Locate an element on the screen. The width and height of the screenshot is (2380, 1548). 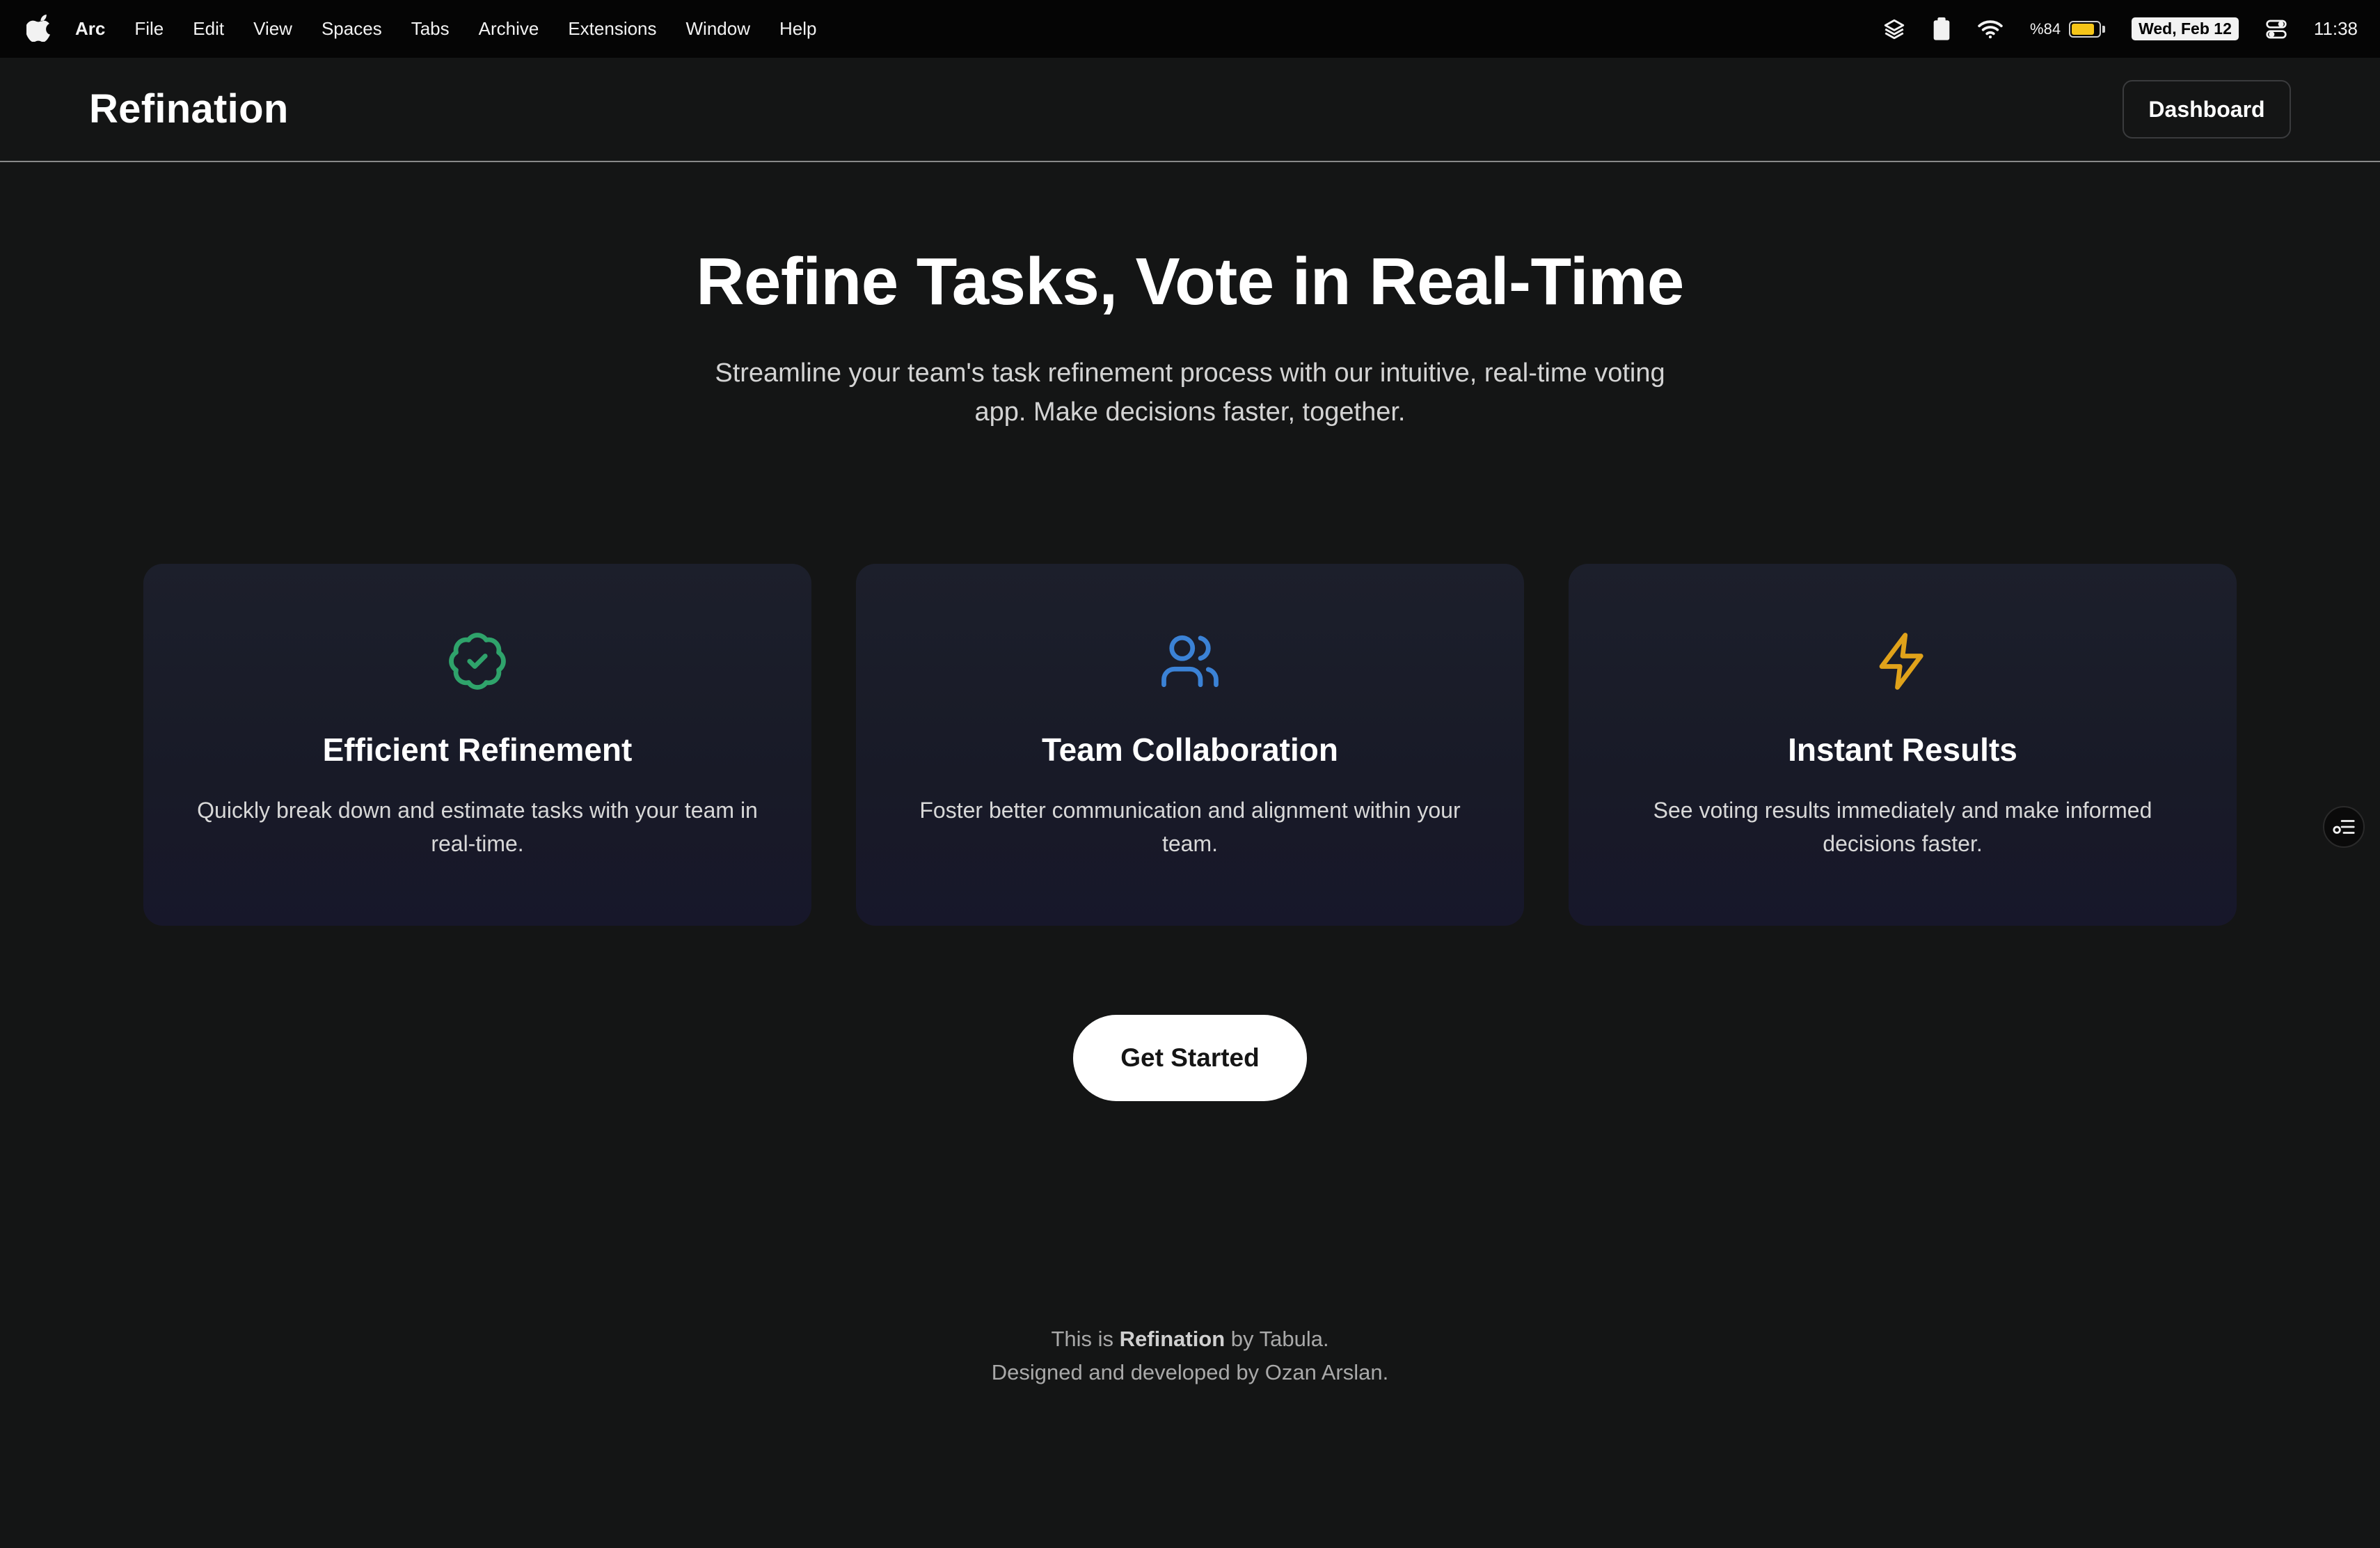
get-started-button: Get Started is located at coordinates (1190, 1058).